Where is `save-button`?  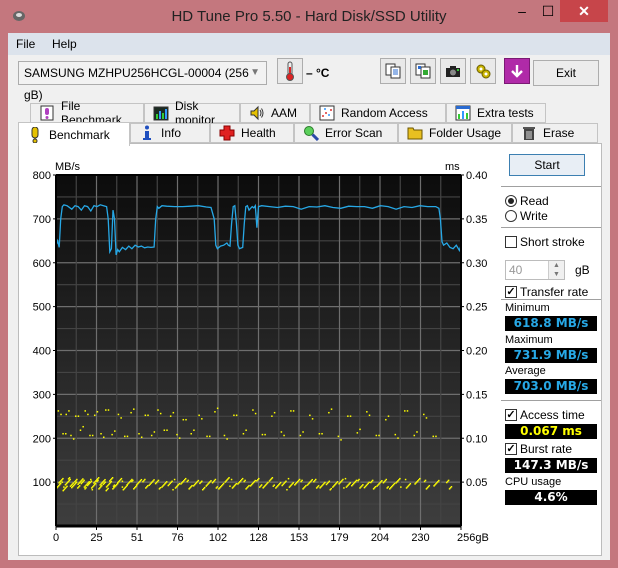
save-button is located at coordinates (517, 71).